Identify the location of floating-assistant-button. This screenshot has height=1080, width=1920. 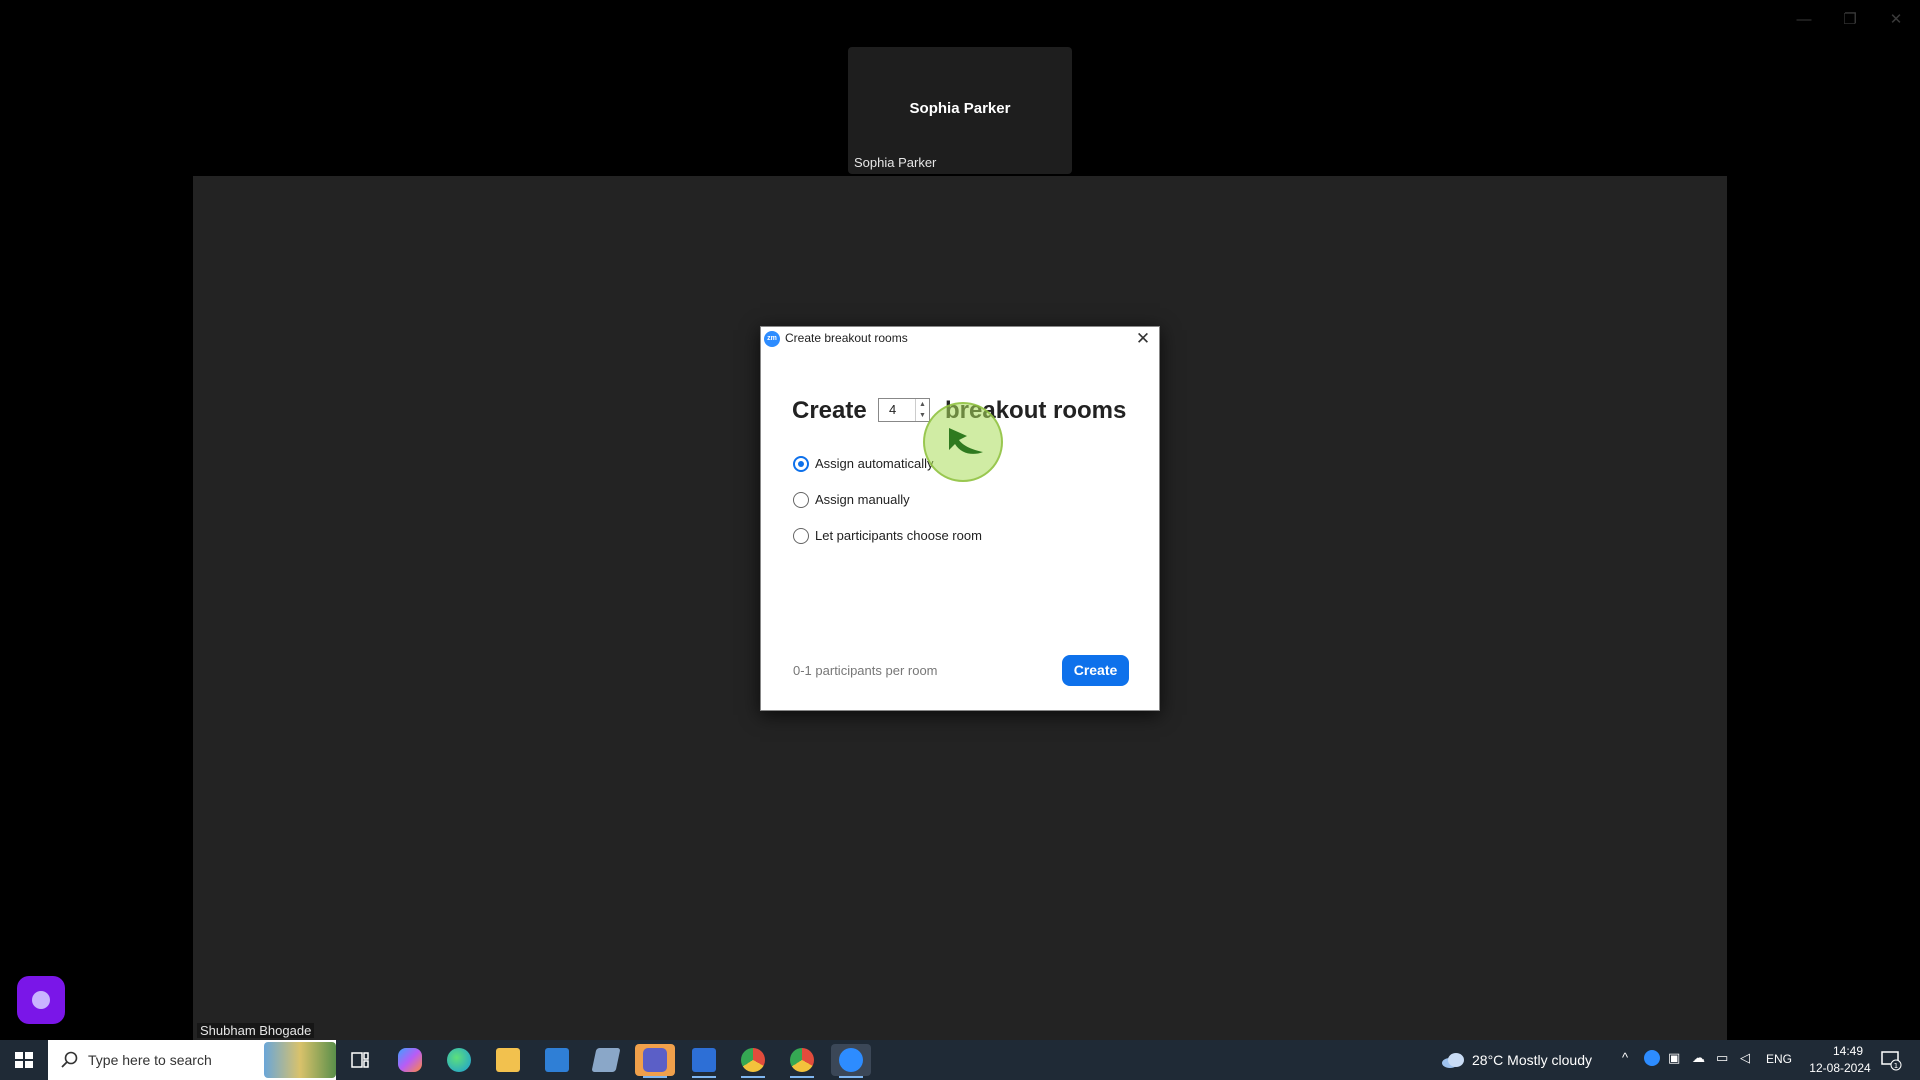
(41, 1000).